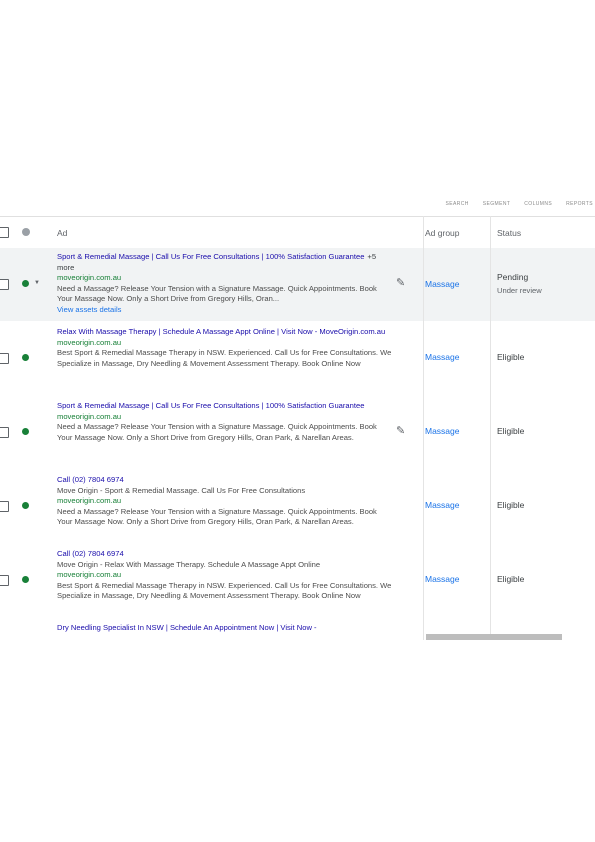  I want to click on select-all-checkbox, so click(4, 232).